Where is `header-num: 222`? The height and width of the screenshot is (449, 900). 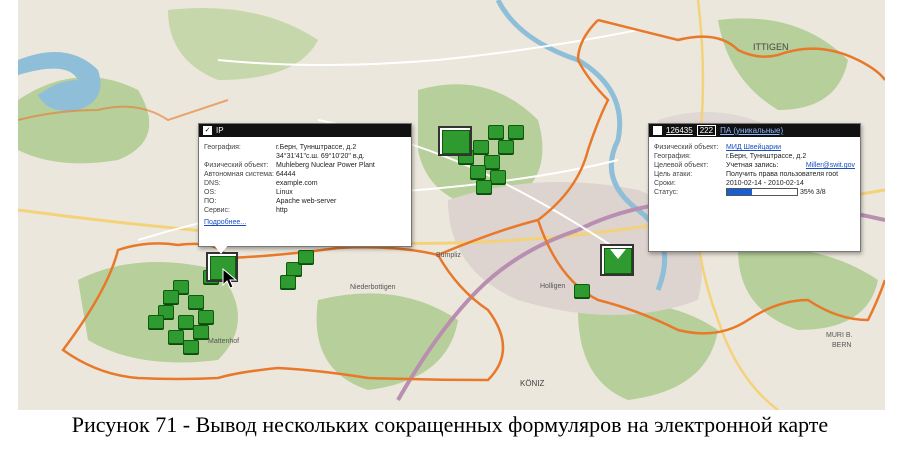
header-num: 222 is located at coordinates (706, 130).